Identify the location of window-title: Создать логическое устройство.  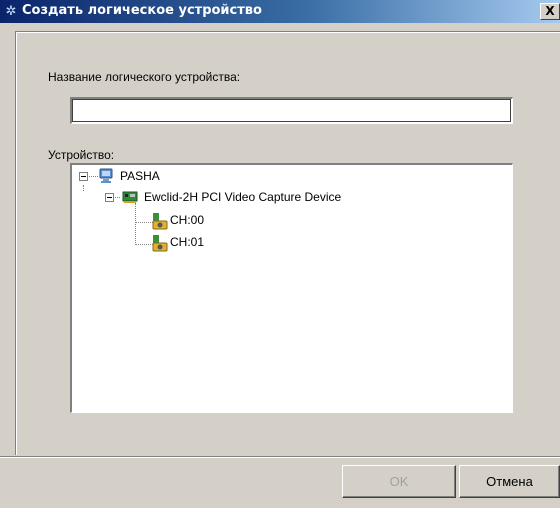
(142, 10).